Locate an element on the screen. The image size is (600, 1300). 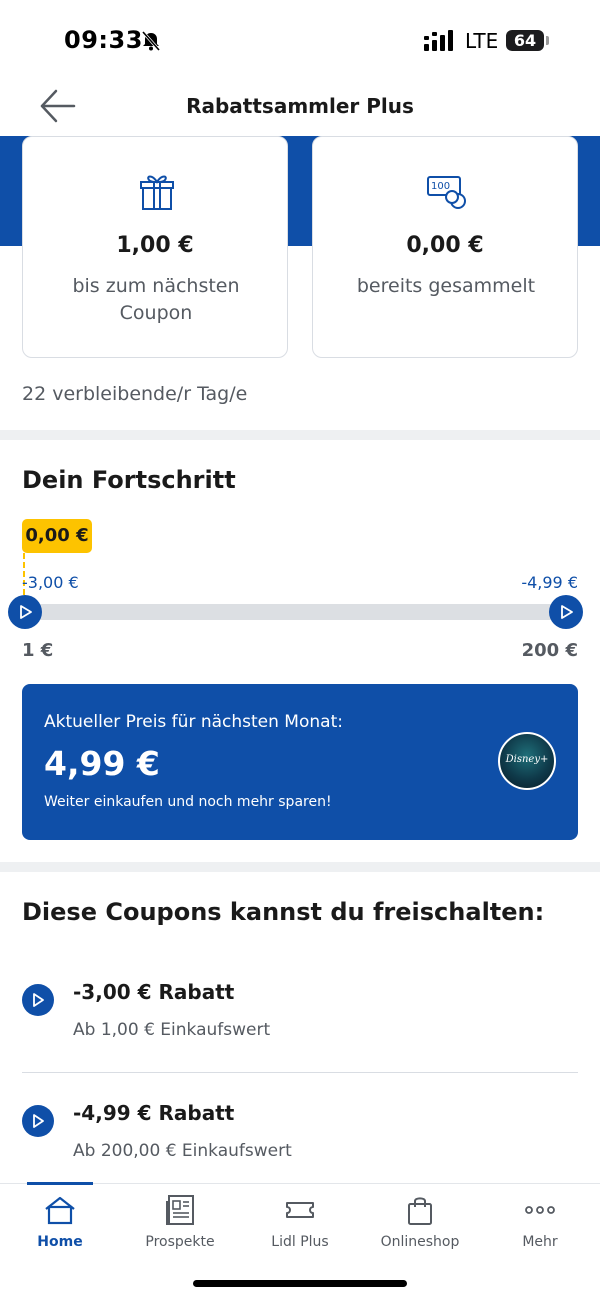
milestone-start-label: -3,00 € is located at coordinates (50, 582).